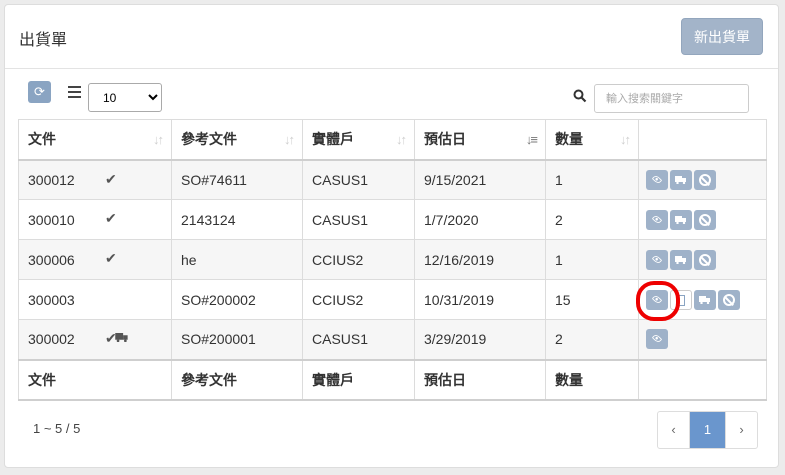 Image resolution: width=785 pixels, height=475 pixels. Describe the element at coordinates (95, 299) in the screenshot. I see `cell-document: 300003` at that location.